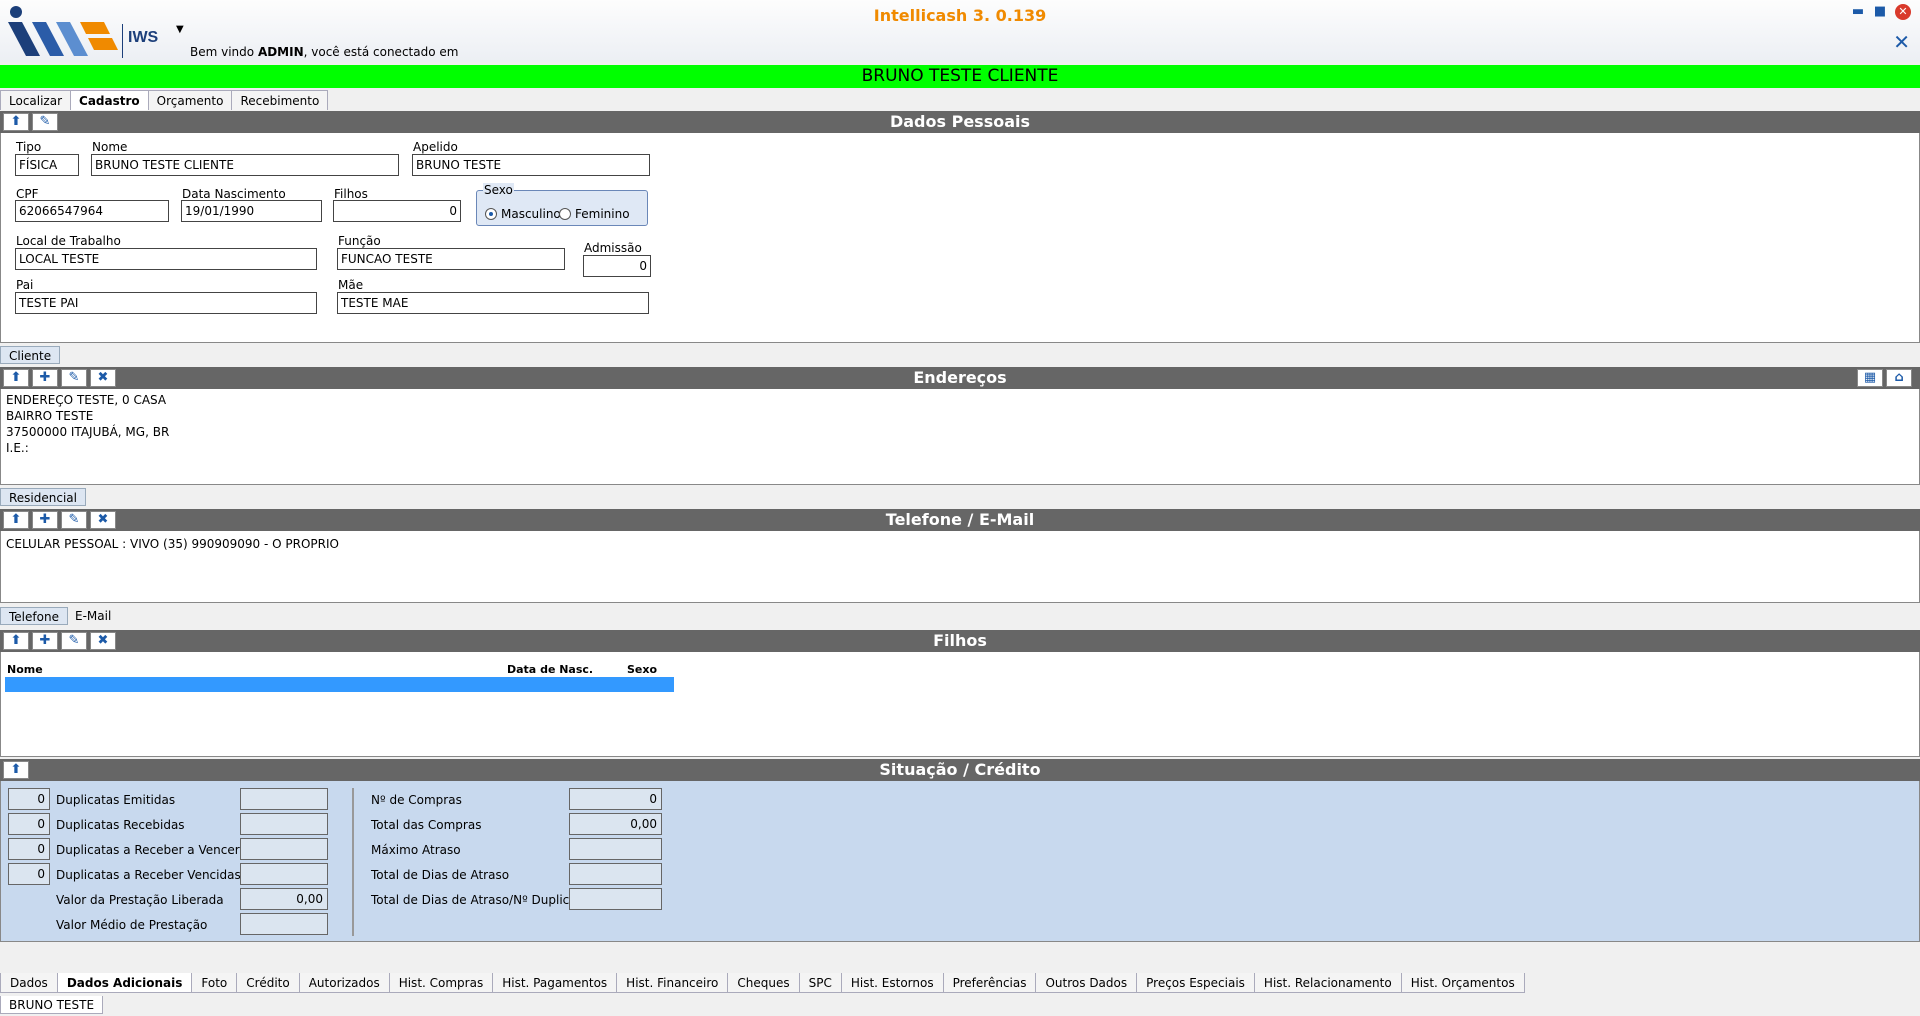  What do you see at coordinates (416, 800) in the screenshot?
I see `n-compras-label: Nº de Compras` at bounding box center [416, 800].